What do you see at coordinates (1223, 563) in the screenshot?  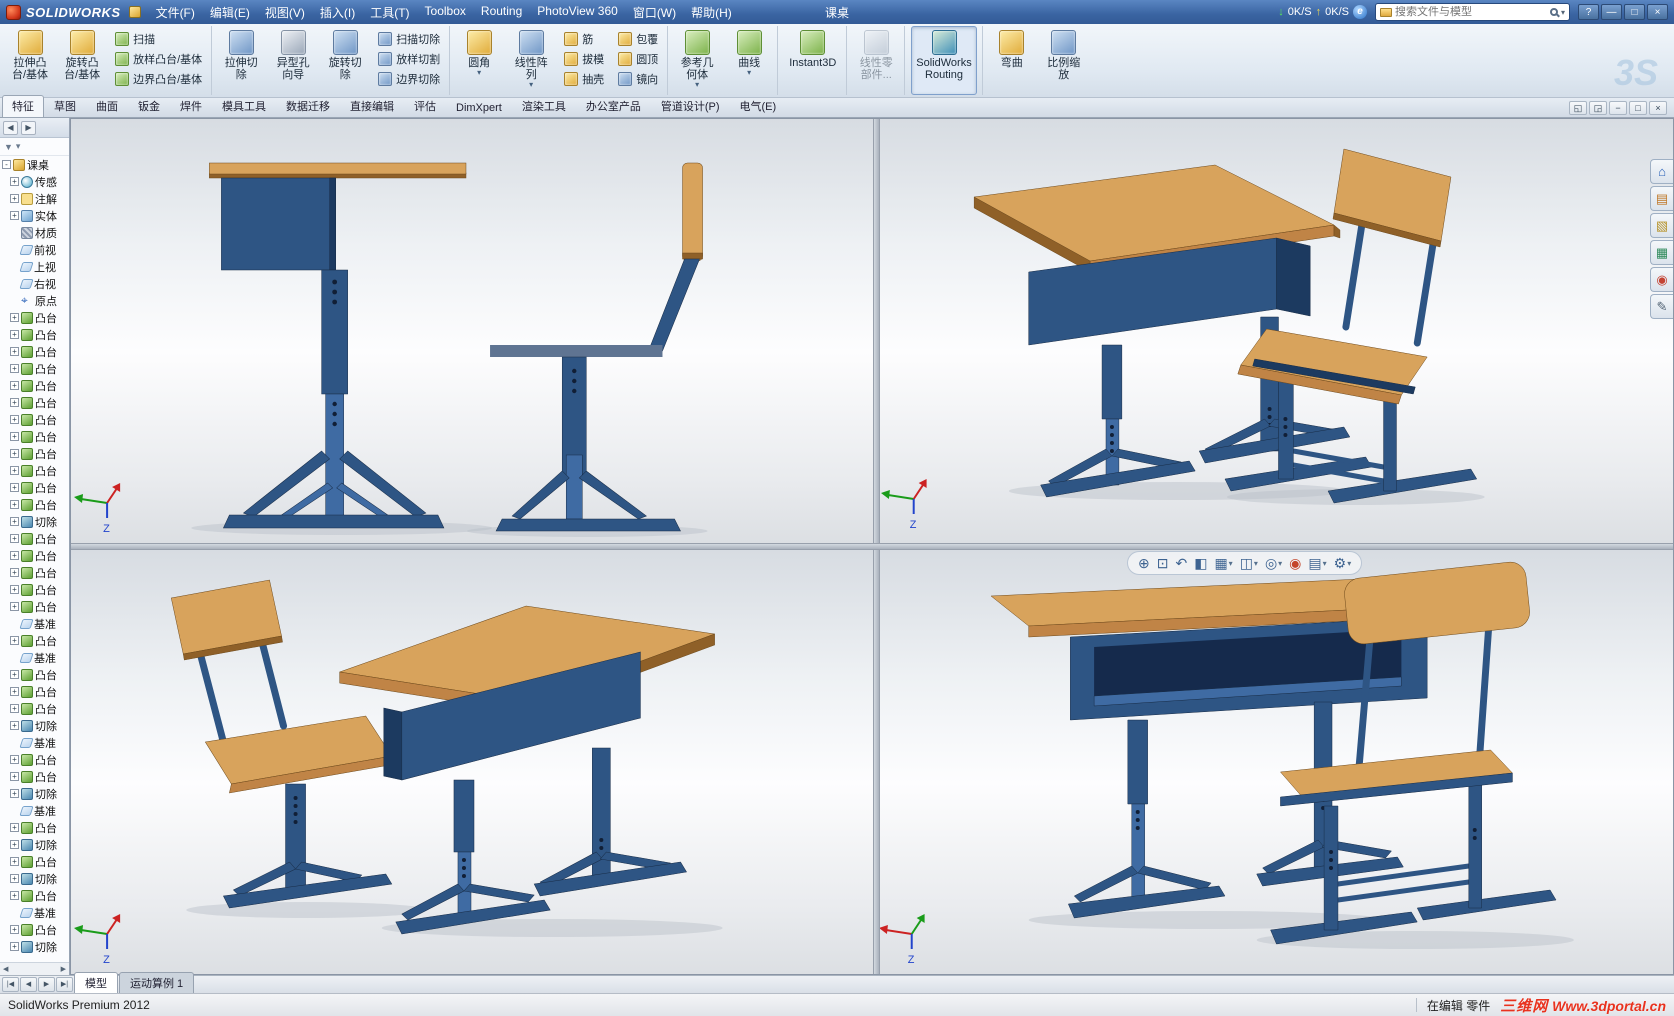 I see `view-orientation-button: ▦ ▾` at bounding box center [1223, 563].